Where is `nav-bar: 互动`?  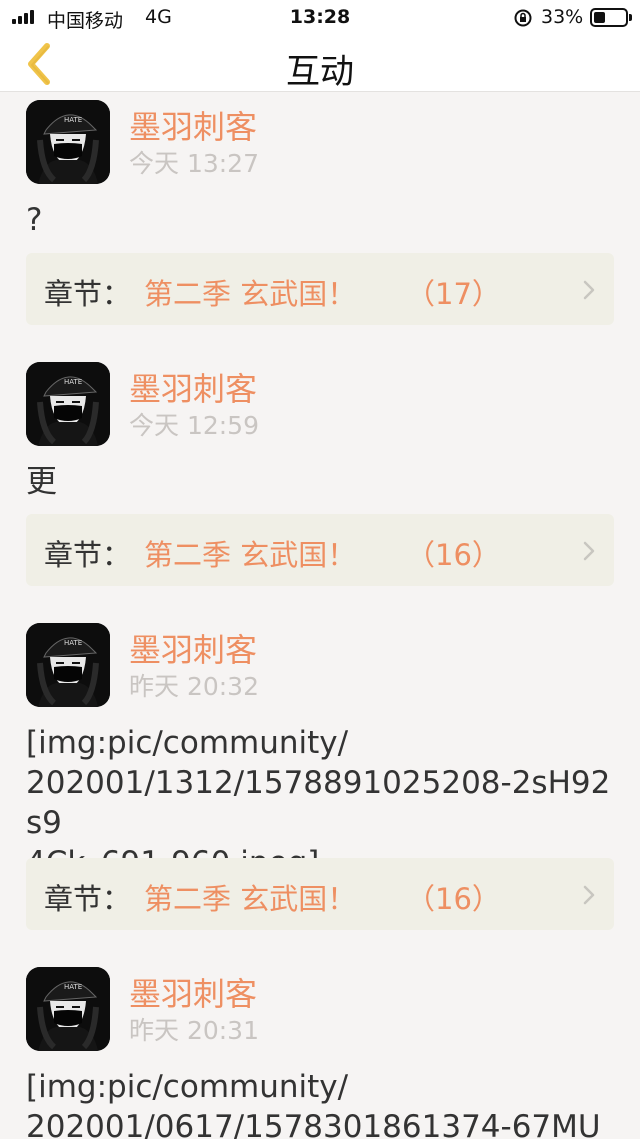 nav-bar: 互动 is located at coordinates (320, 64).